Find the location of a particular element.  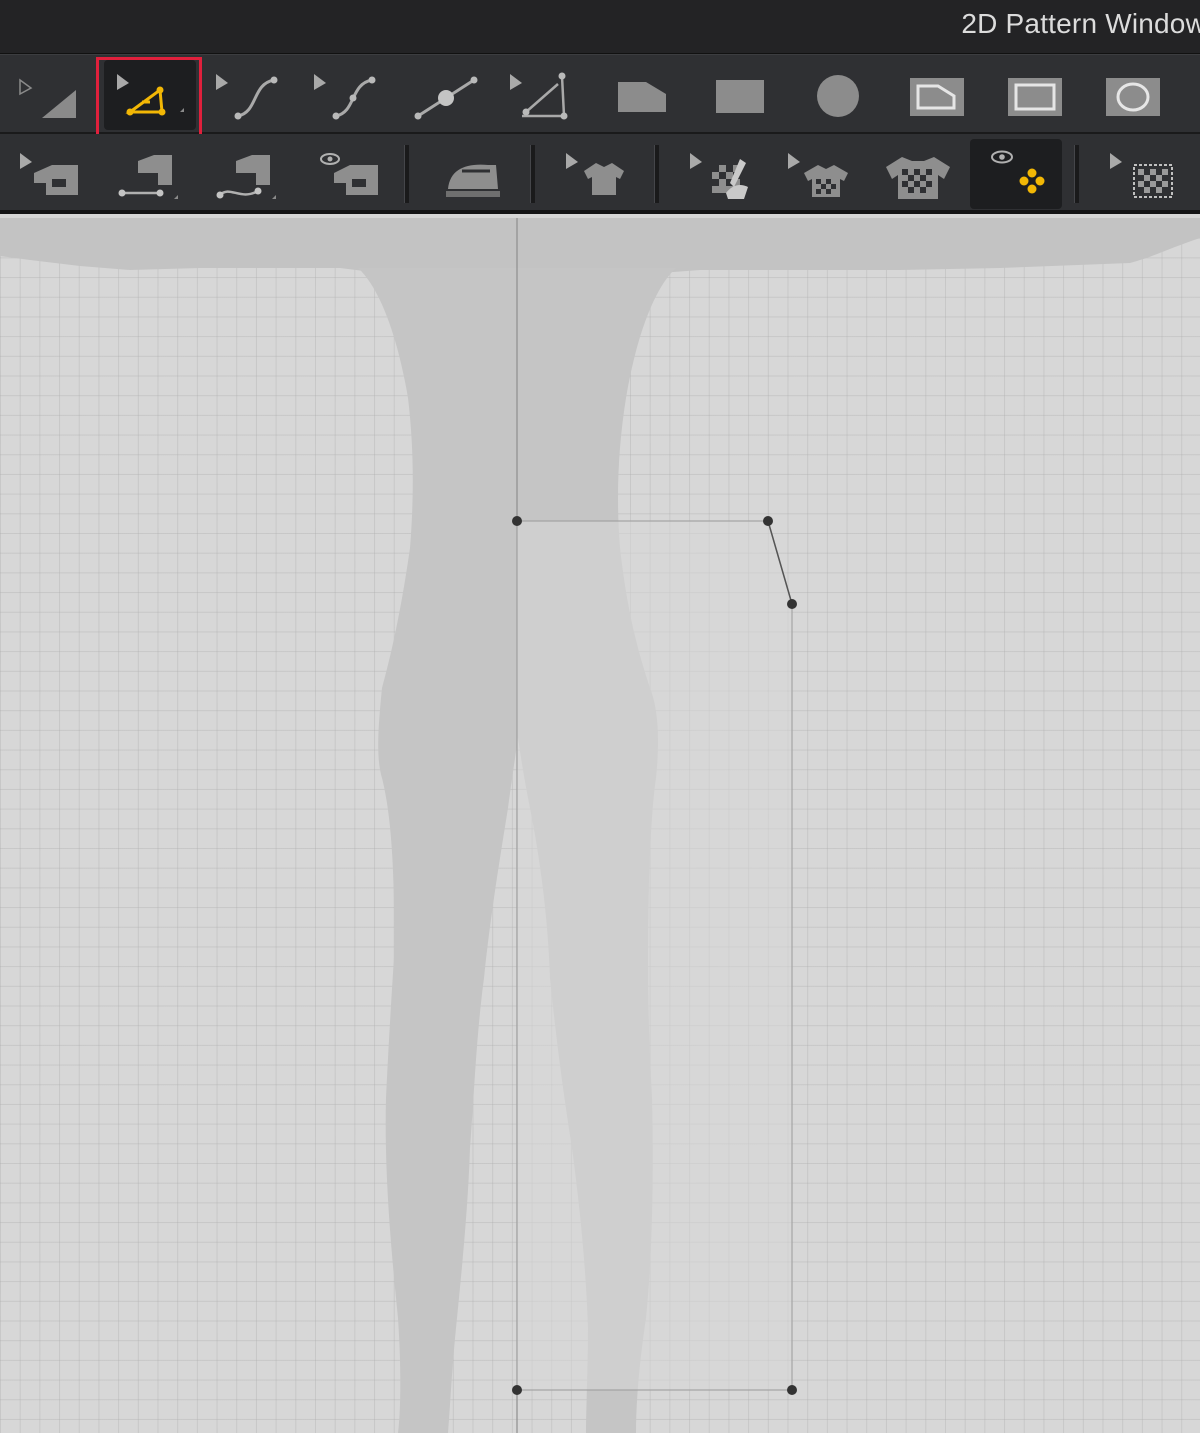

segment-sewing-icon is located at coordinates (148, 177).